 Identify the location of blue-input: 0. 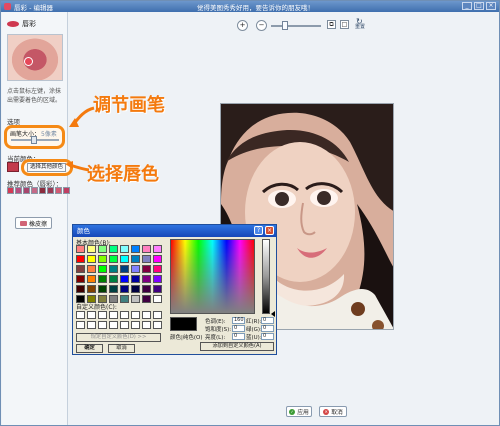
(267, 336).